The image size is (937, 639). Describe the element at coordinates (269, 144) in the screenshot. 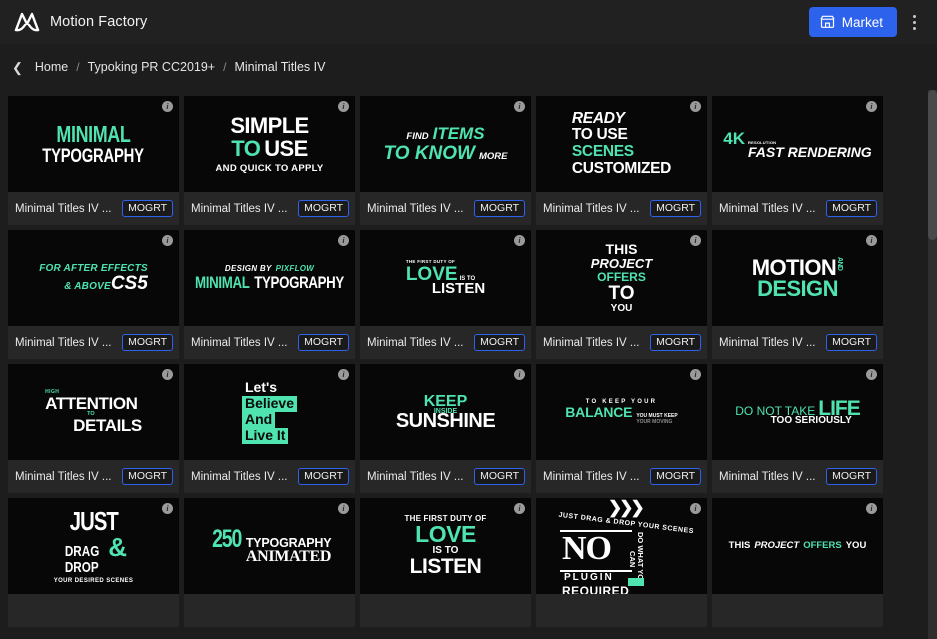

I see `template-thumbnail: i SIMPLE TO USE AND QUICK TO APPLY` at that location.